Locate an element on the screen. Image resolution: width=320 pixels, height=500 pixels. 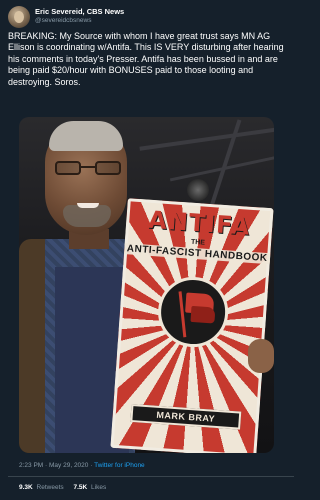
avatar-face is located at coordinates (19, 17).